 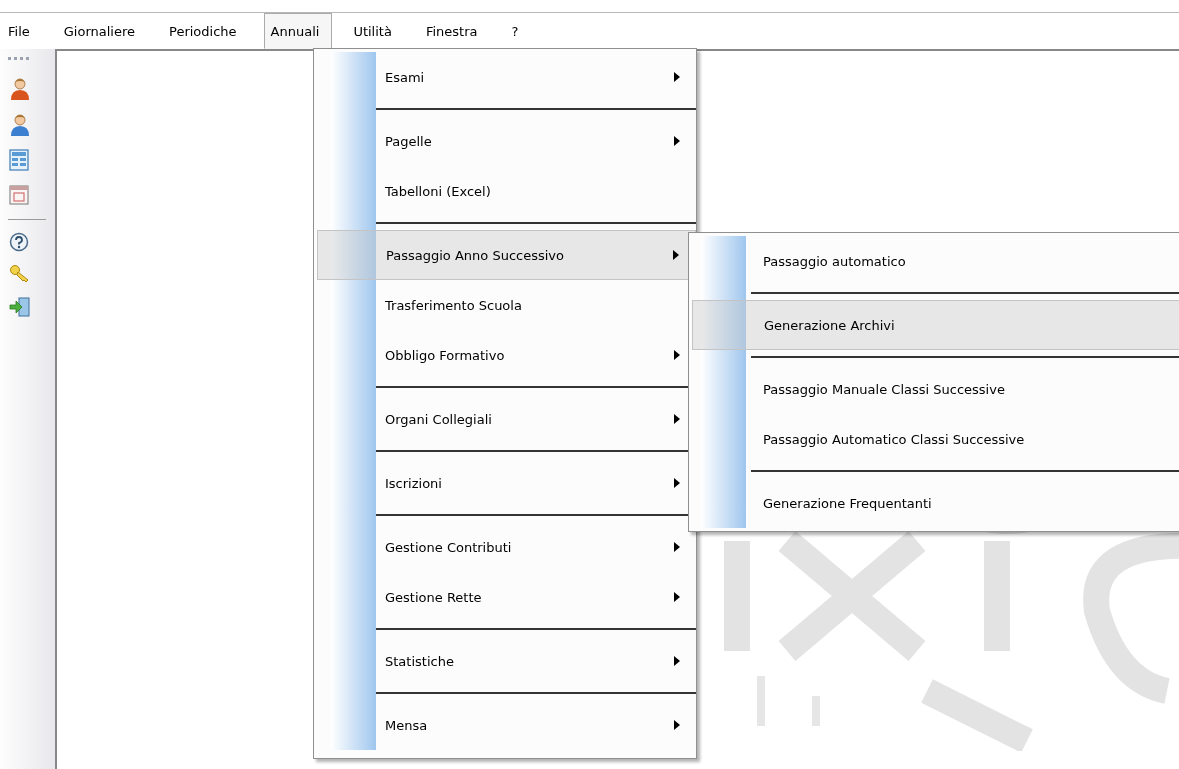 What do you see at coordinates (506, 597) in the screenshot?
I see `menu-item: Gestione Rette` at bounding box center [506, 597].